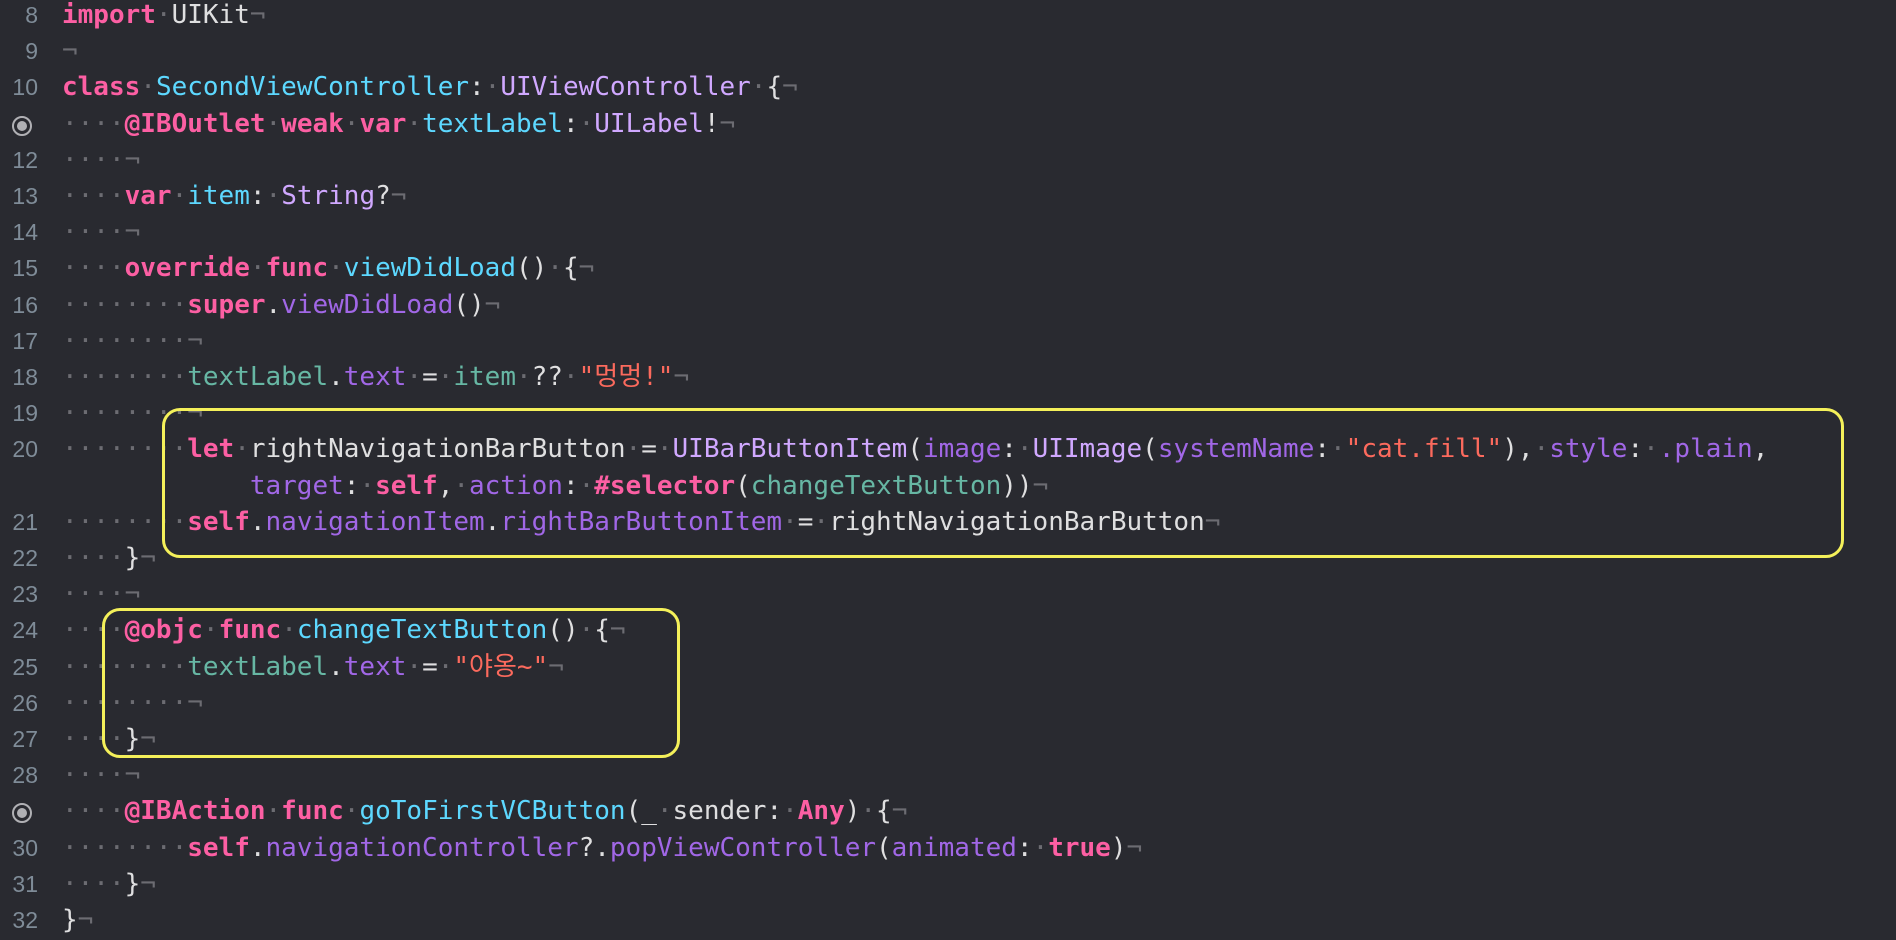 This screenshot has height=940, width=1896. I want to click on code-token: @IBAction, so click(195, 811).